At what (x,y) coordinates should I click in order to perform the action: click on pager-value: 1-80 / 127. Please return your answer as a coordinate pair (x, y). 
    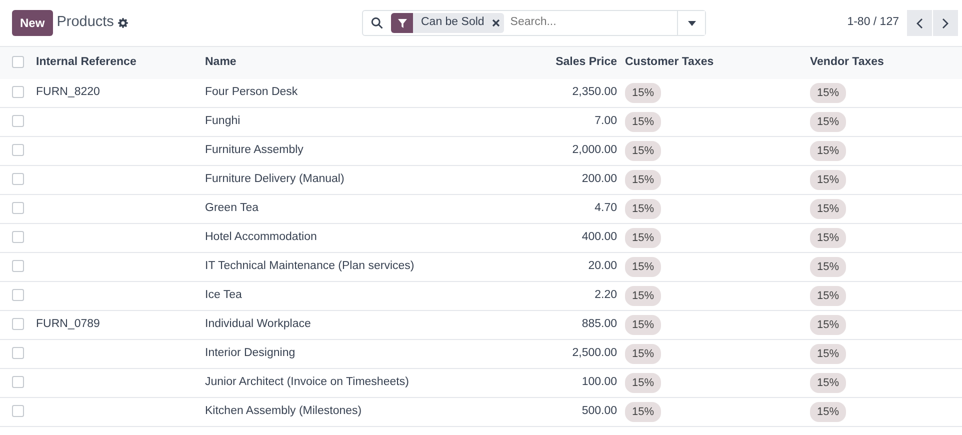
    Looking at the image, I should click on (873, 22).